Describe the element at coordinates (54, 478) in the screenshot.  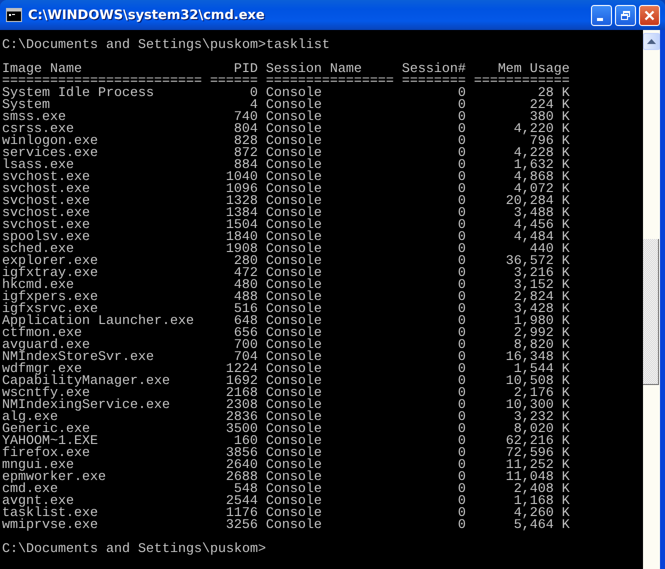
I see `table-cell: epmworker.exe` at that location.